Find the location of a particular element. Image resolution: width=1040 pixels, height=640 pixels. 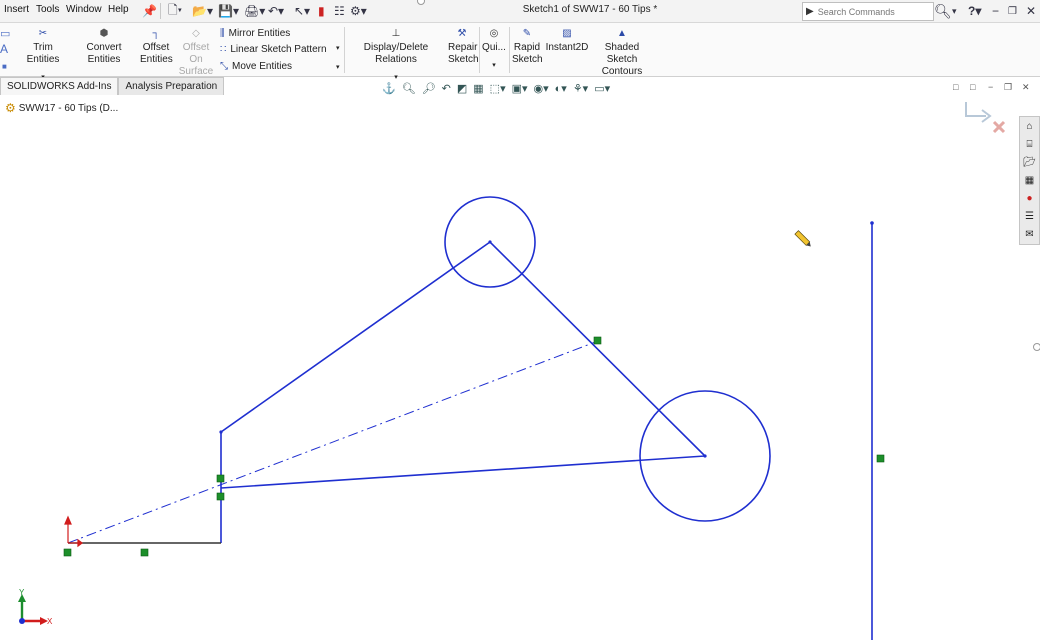

display-style-icon: ▣▾ is located at coordinates (520, 88).